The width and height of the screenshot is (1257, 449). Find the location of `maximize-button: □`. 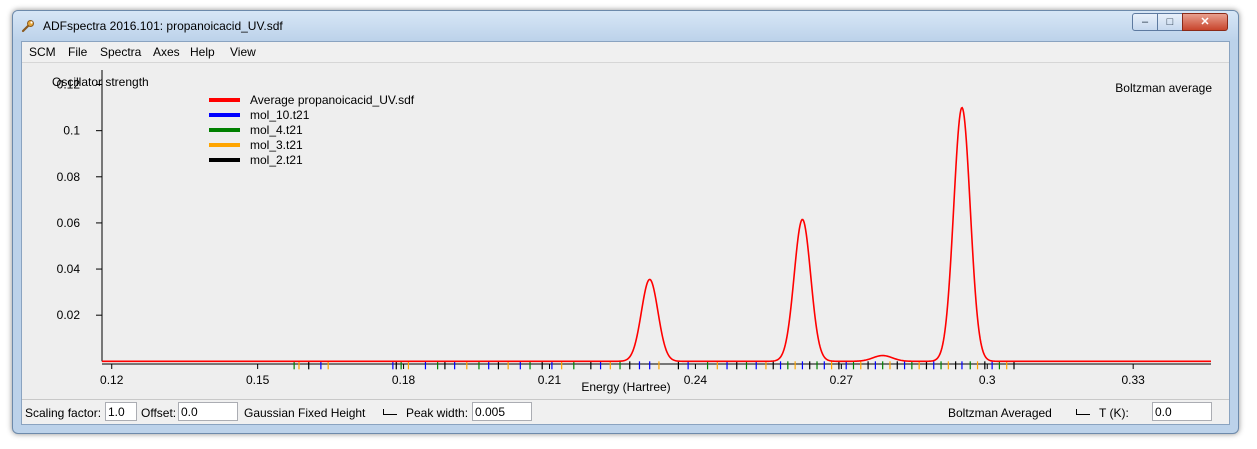

maximize-button: □ is located at coordinates (1170, 22).